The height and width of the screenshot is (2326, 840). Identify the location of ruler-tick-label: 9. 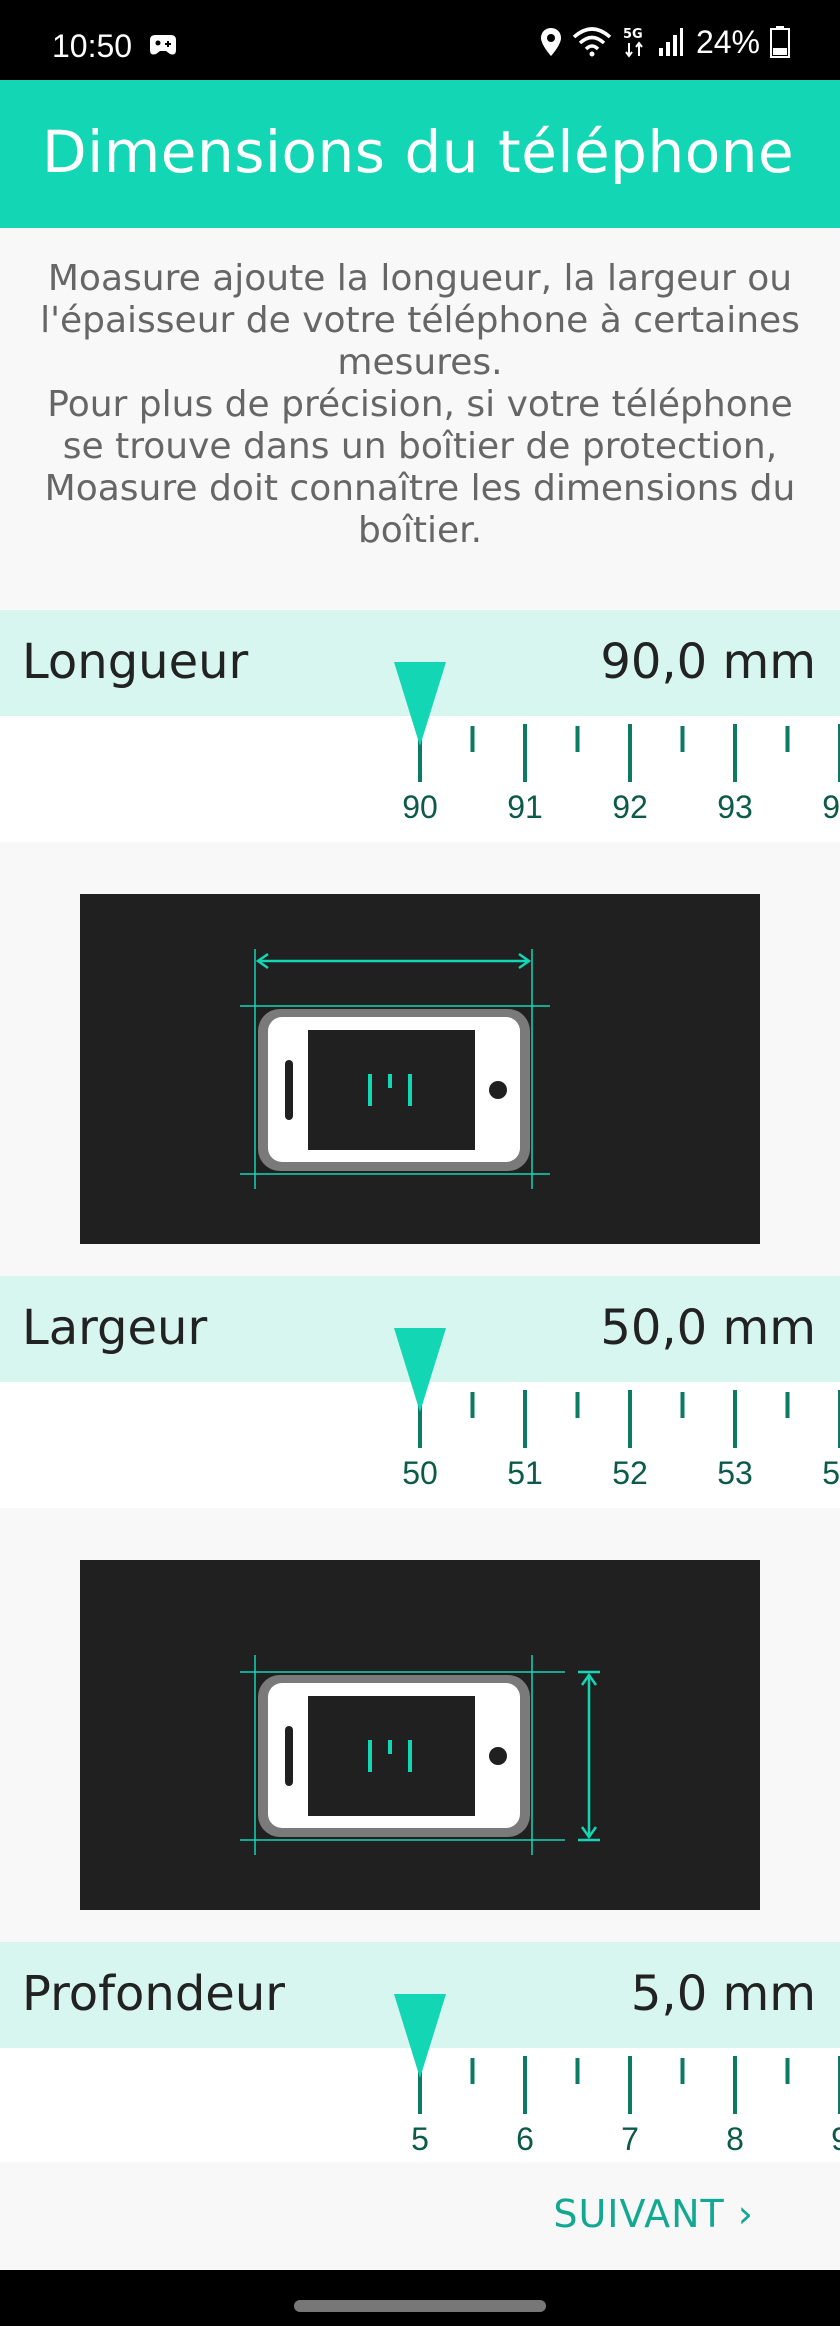
(835, 2139).